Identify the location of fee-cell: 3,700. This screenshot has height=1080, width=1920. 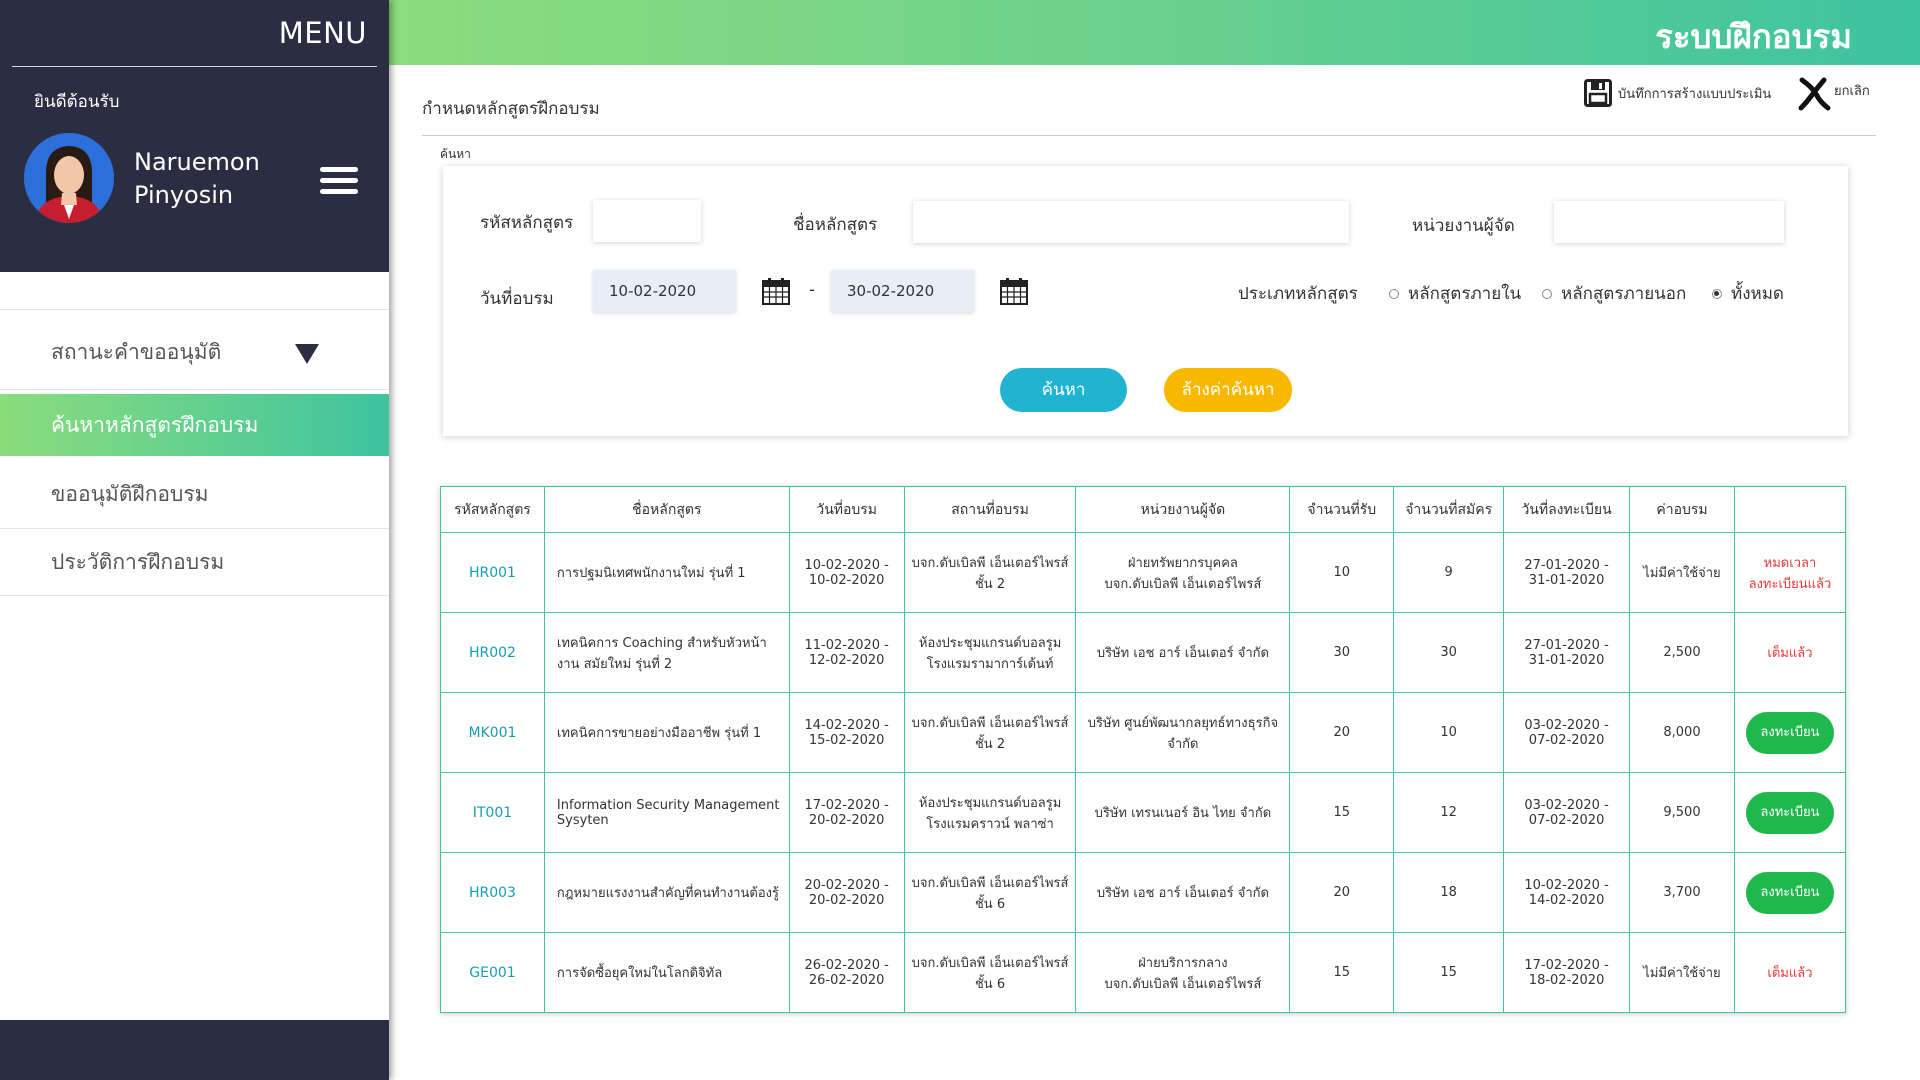
(1682, 892).